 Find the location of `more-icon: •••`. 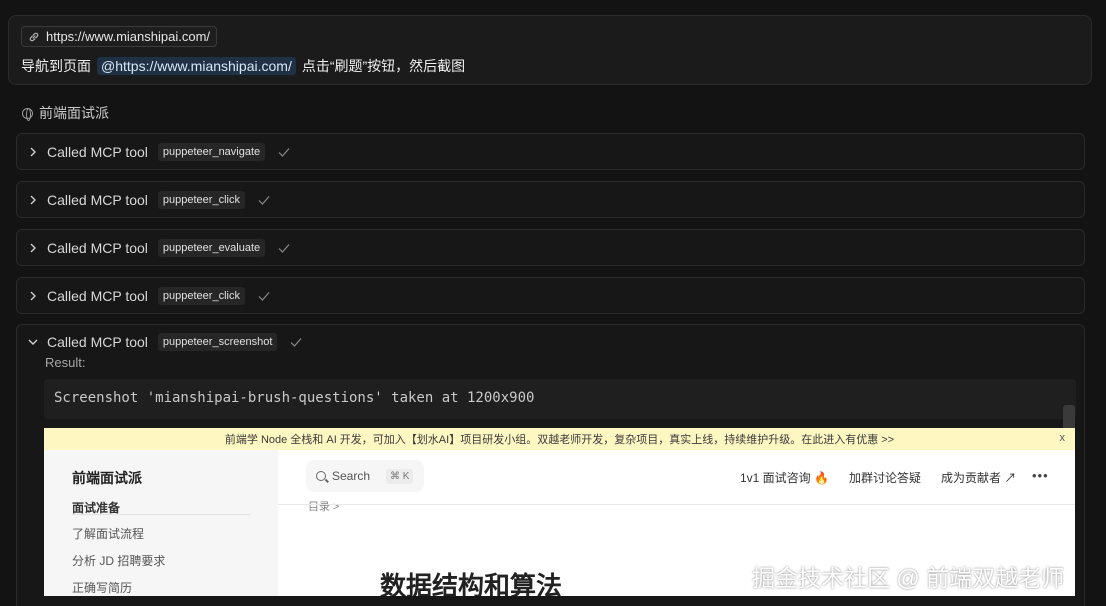

more-icon: ••• is located at coordinates (1040, 475).